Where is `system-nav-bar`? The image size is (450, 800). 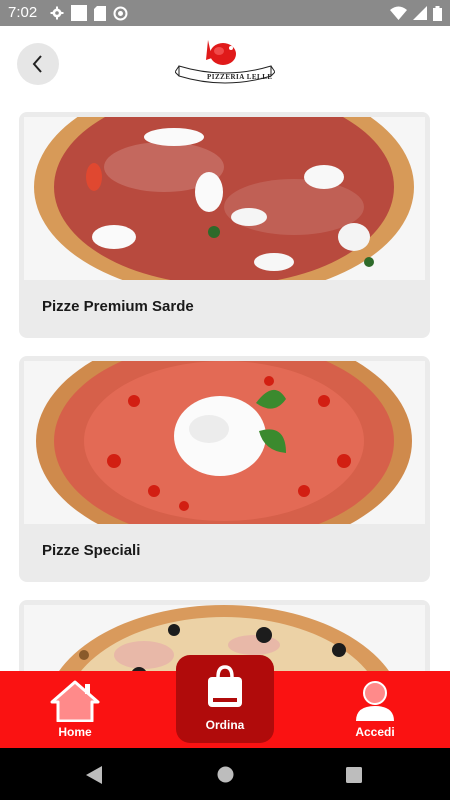 system-nav-bar is located at coordinates (225, 774).